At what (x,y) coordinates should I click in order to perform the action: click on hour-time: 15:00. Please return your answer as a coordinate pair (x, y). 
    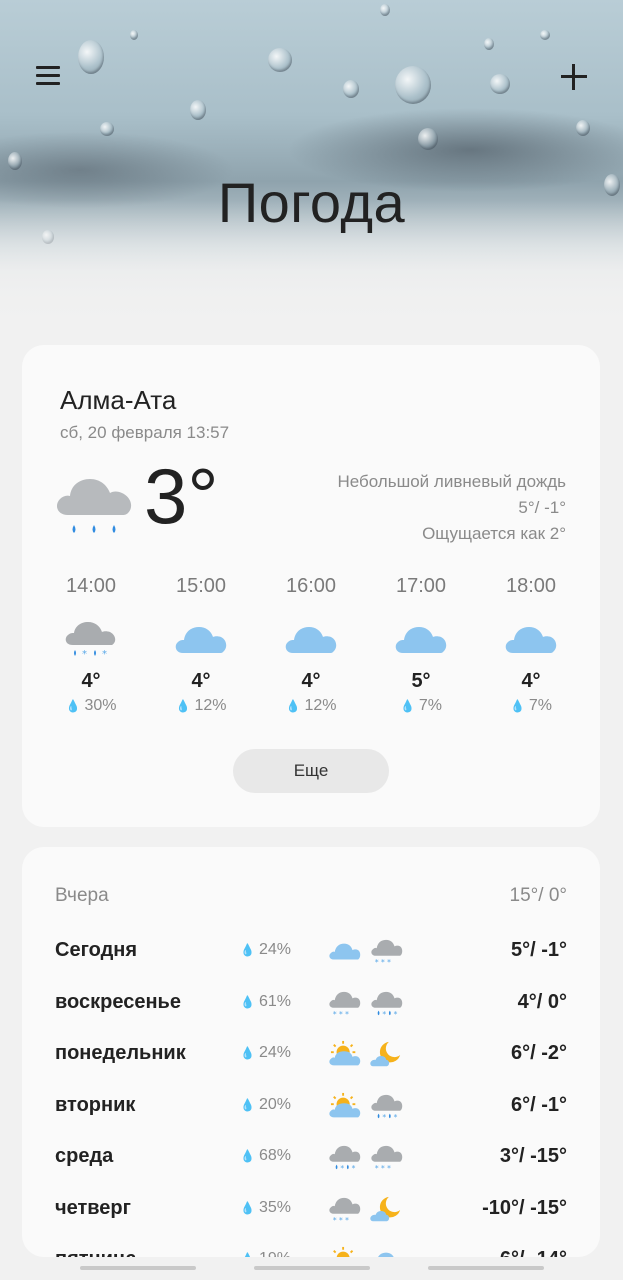
    Looking at the image, I should click on (201, 586).